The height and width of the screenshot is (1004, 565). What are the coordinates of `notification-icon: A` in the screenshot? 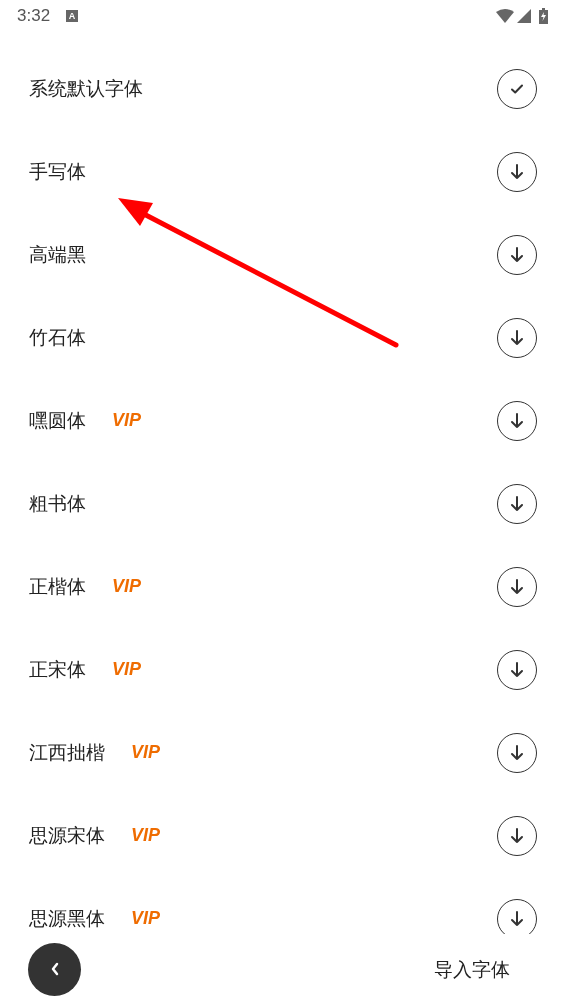 It's located at (72, 16).